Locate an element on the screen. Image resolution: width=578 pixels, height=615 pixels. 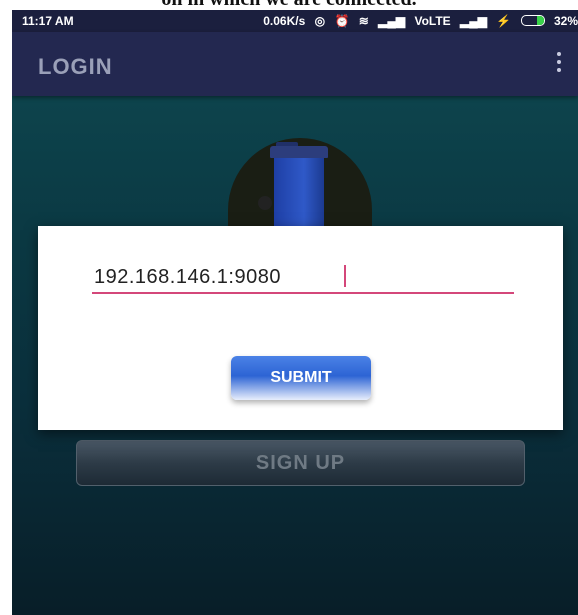
status-indicators: 0.06K/s ◎ ⏰ ≋ ▂▄▆ VoLTE ▂▄▆ ⚡ 32% is located at coordinates (417, 21).